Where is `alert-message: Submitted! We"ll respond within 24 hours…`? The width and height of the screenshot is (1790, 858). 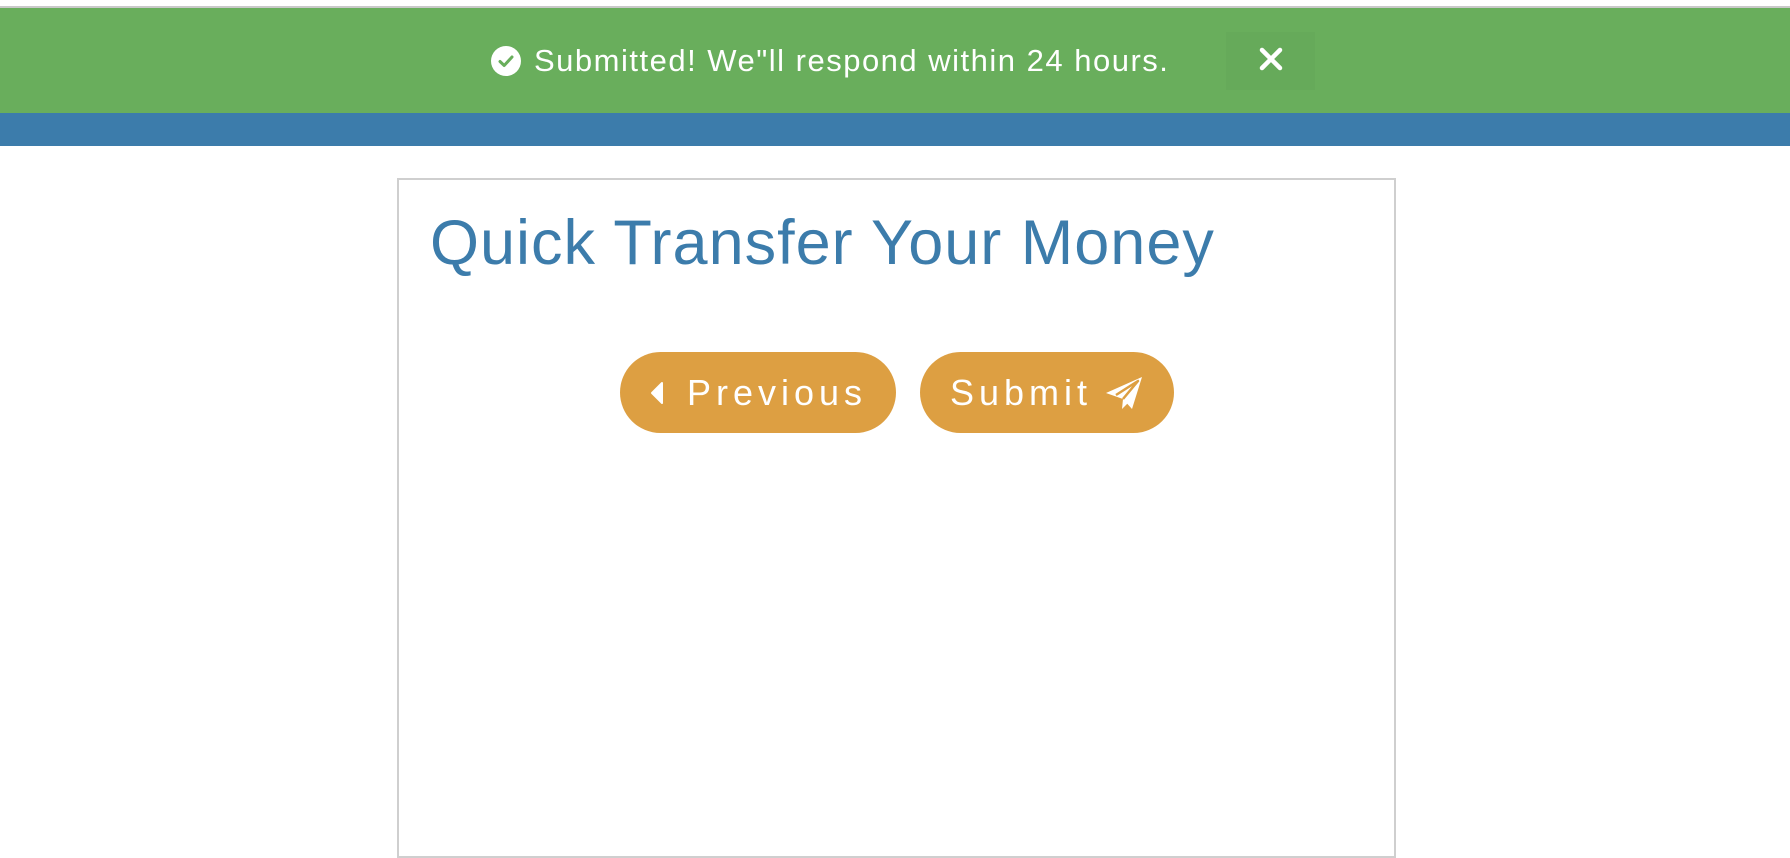 alert-message: Submitted! We"ll respond within 24 hours… is located at coordinates (852, 60).